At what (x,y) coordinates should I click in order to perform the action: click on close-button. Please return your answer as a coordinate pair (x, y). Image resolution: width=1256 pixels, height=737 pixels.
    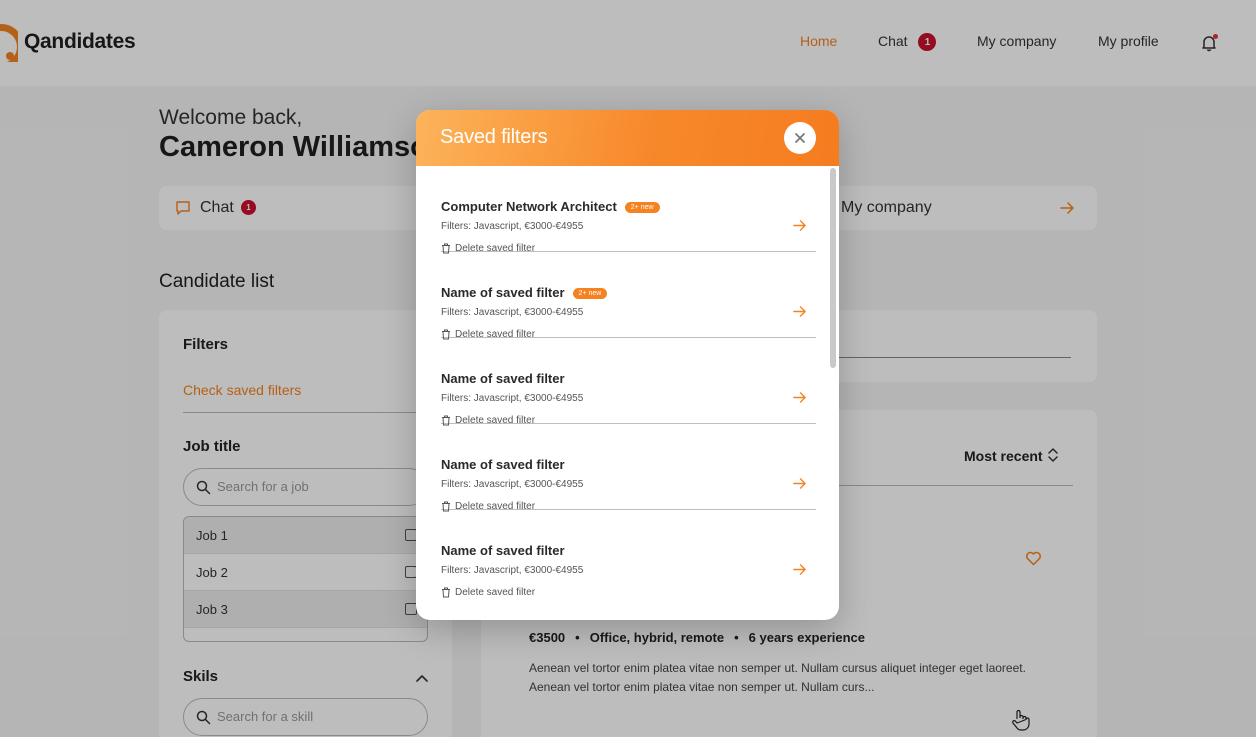
    Looking at the image, I should click on (800, 138).